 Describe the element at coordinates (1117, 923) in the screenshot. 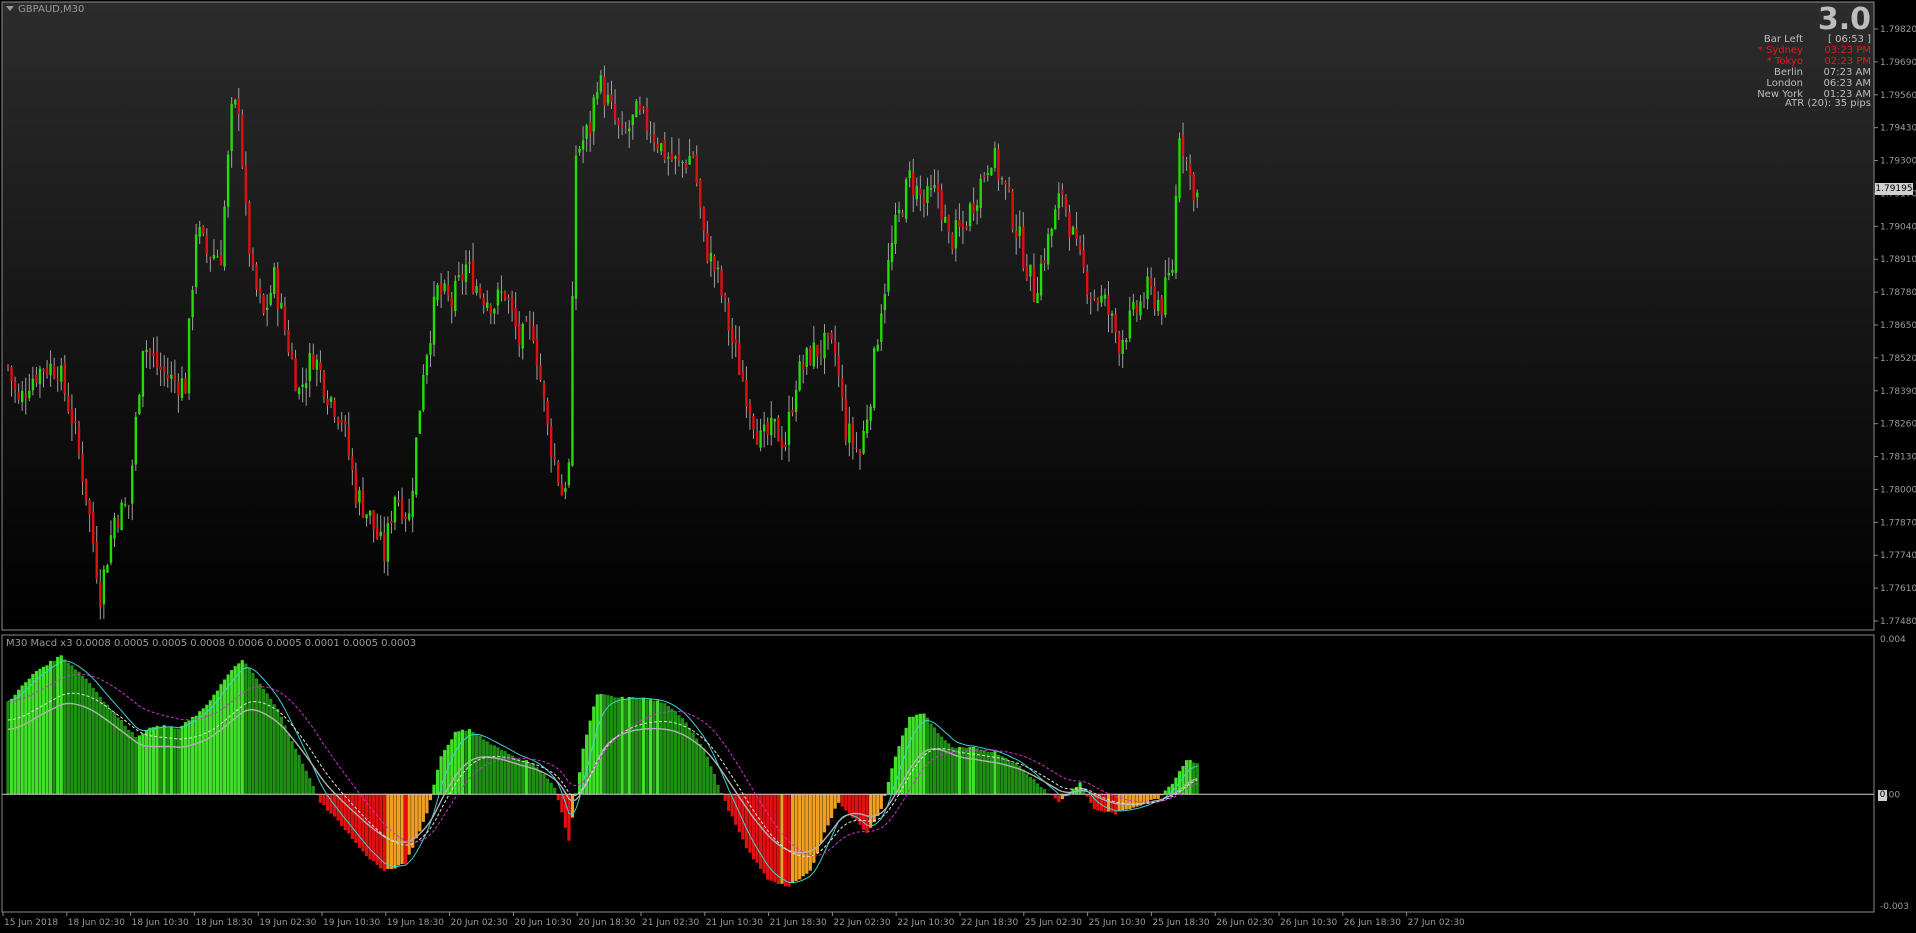

I see `time-tick-label: 25 Jun 10:30` at that location.